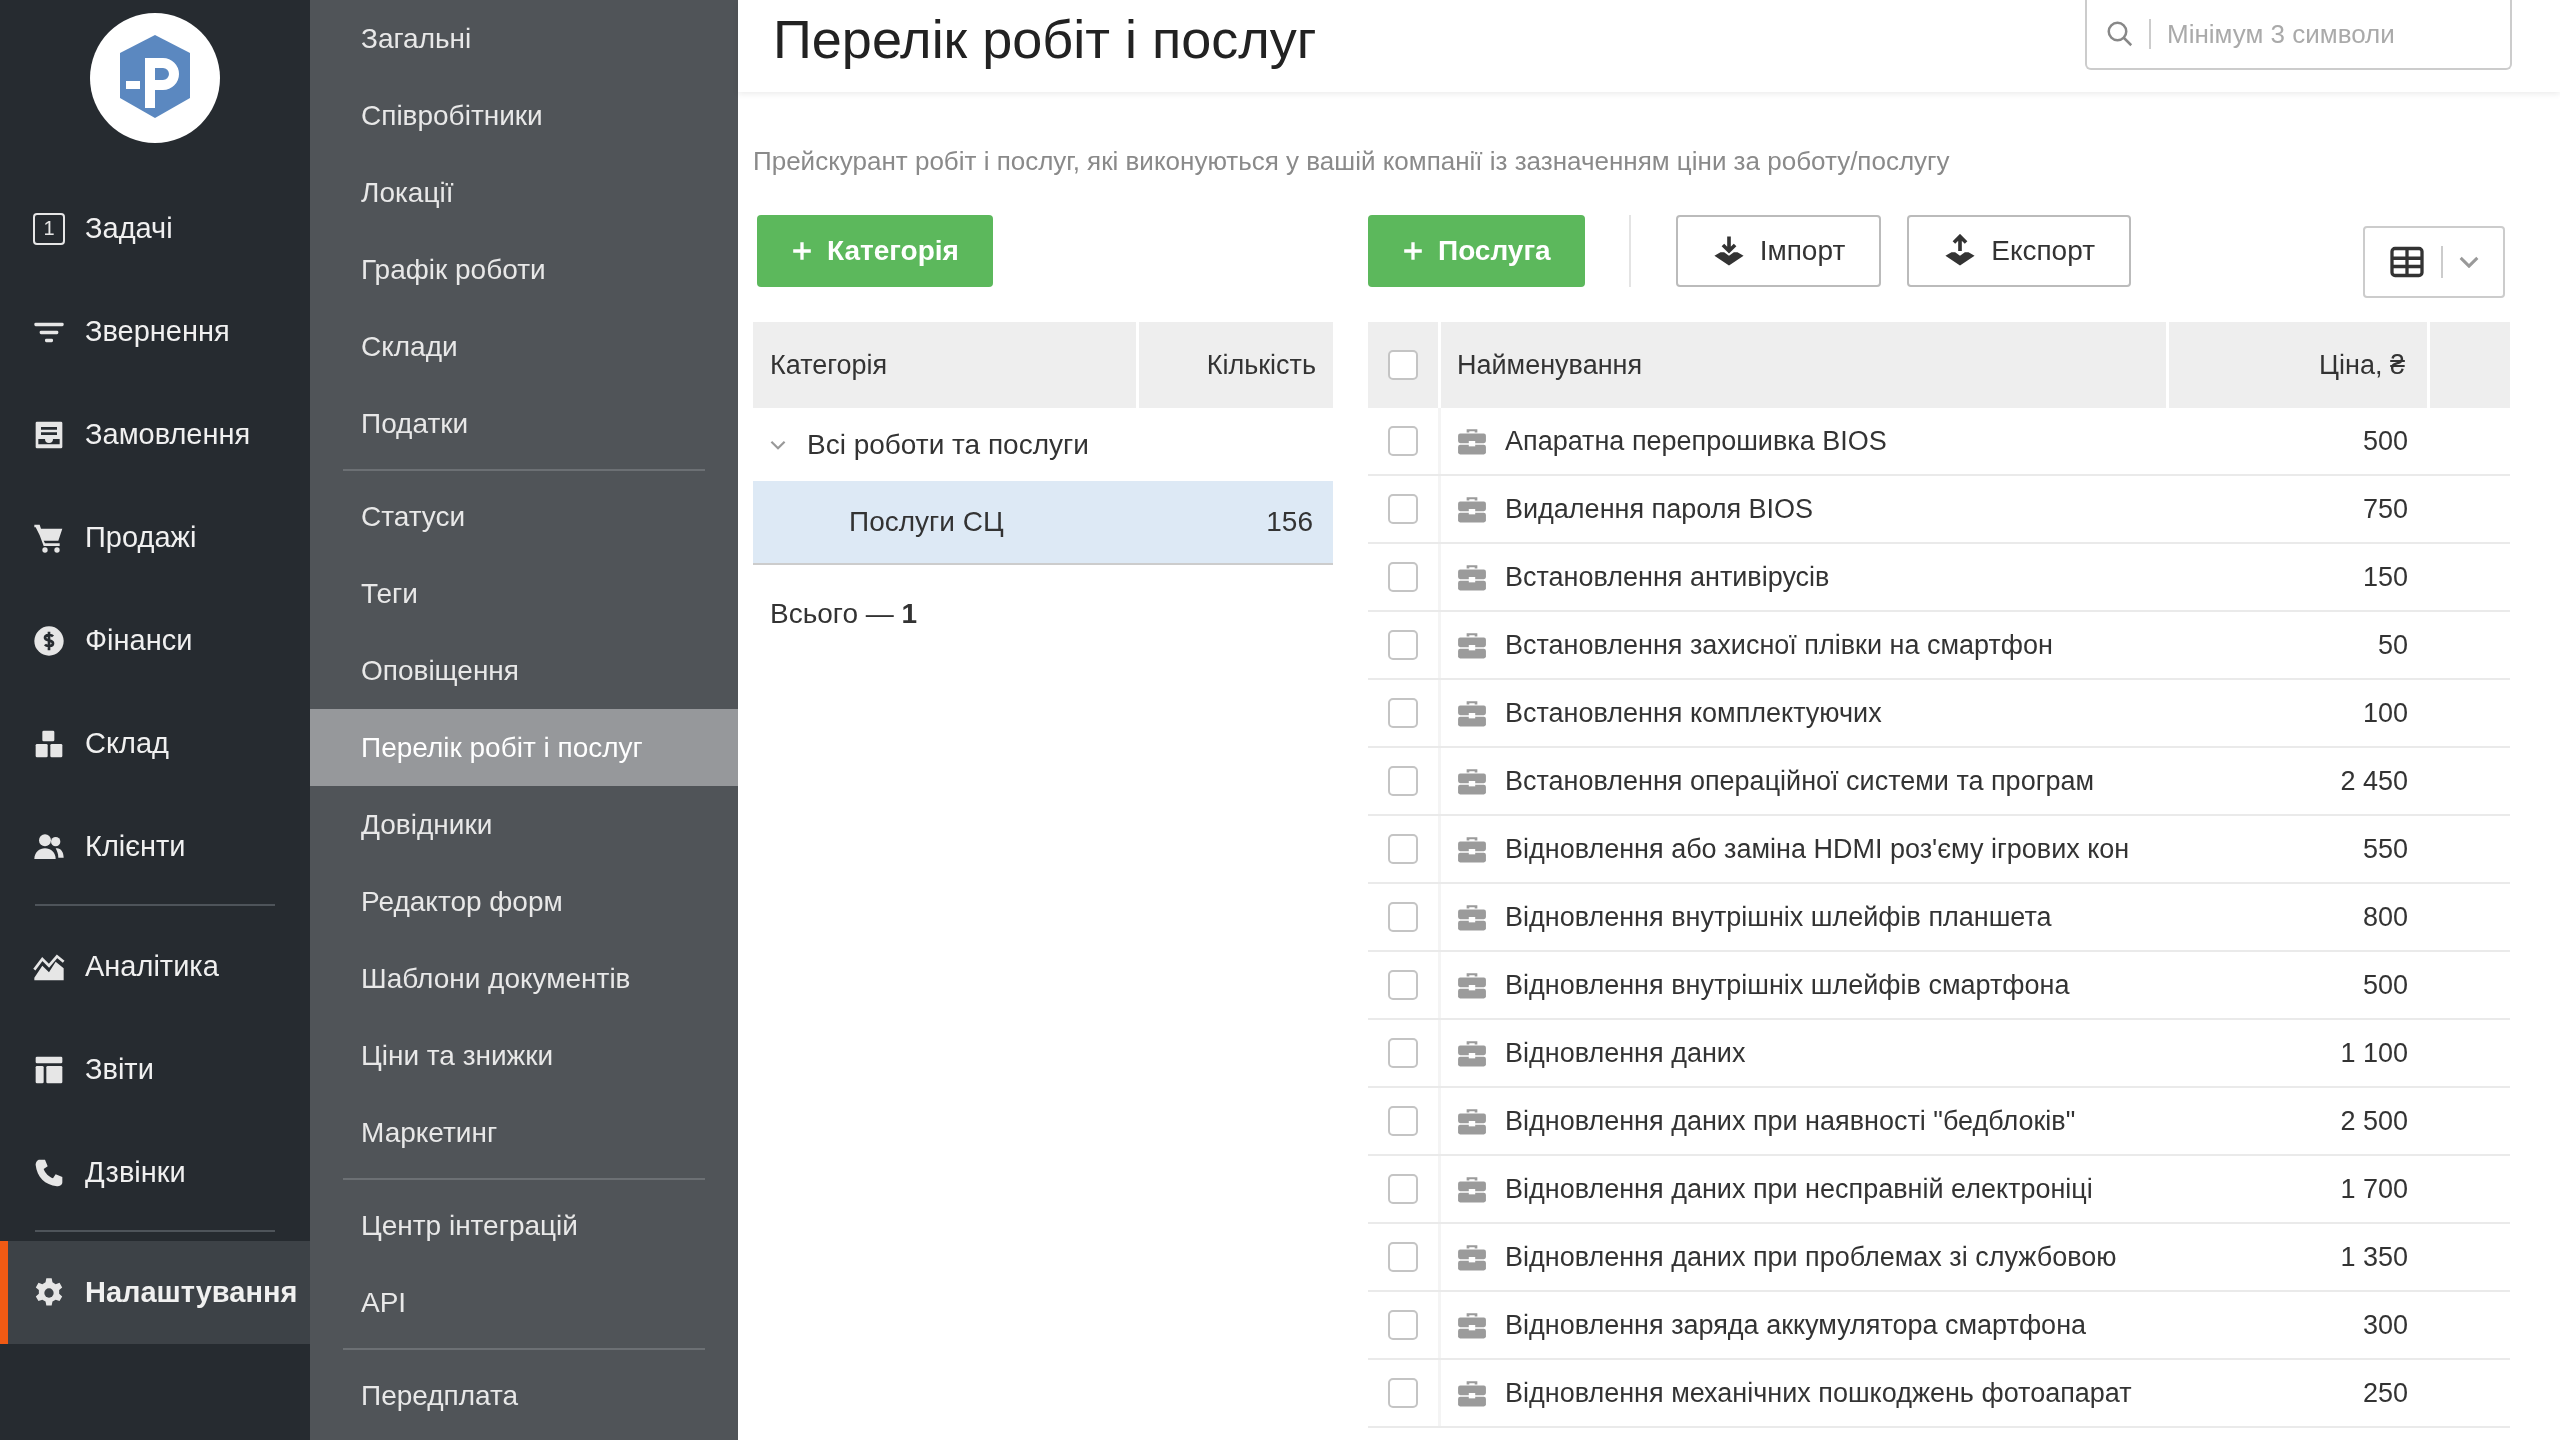 Image resolution: width=2560 pixels, height=1440 pixels. I want to click on menu-item: Загальні, so click(524, 38).